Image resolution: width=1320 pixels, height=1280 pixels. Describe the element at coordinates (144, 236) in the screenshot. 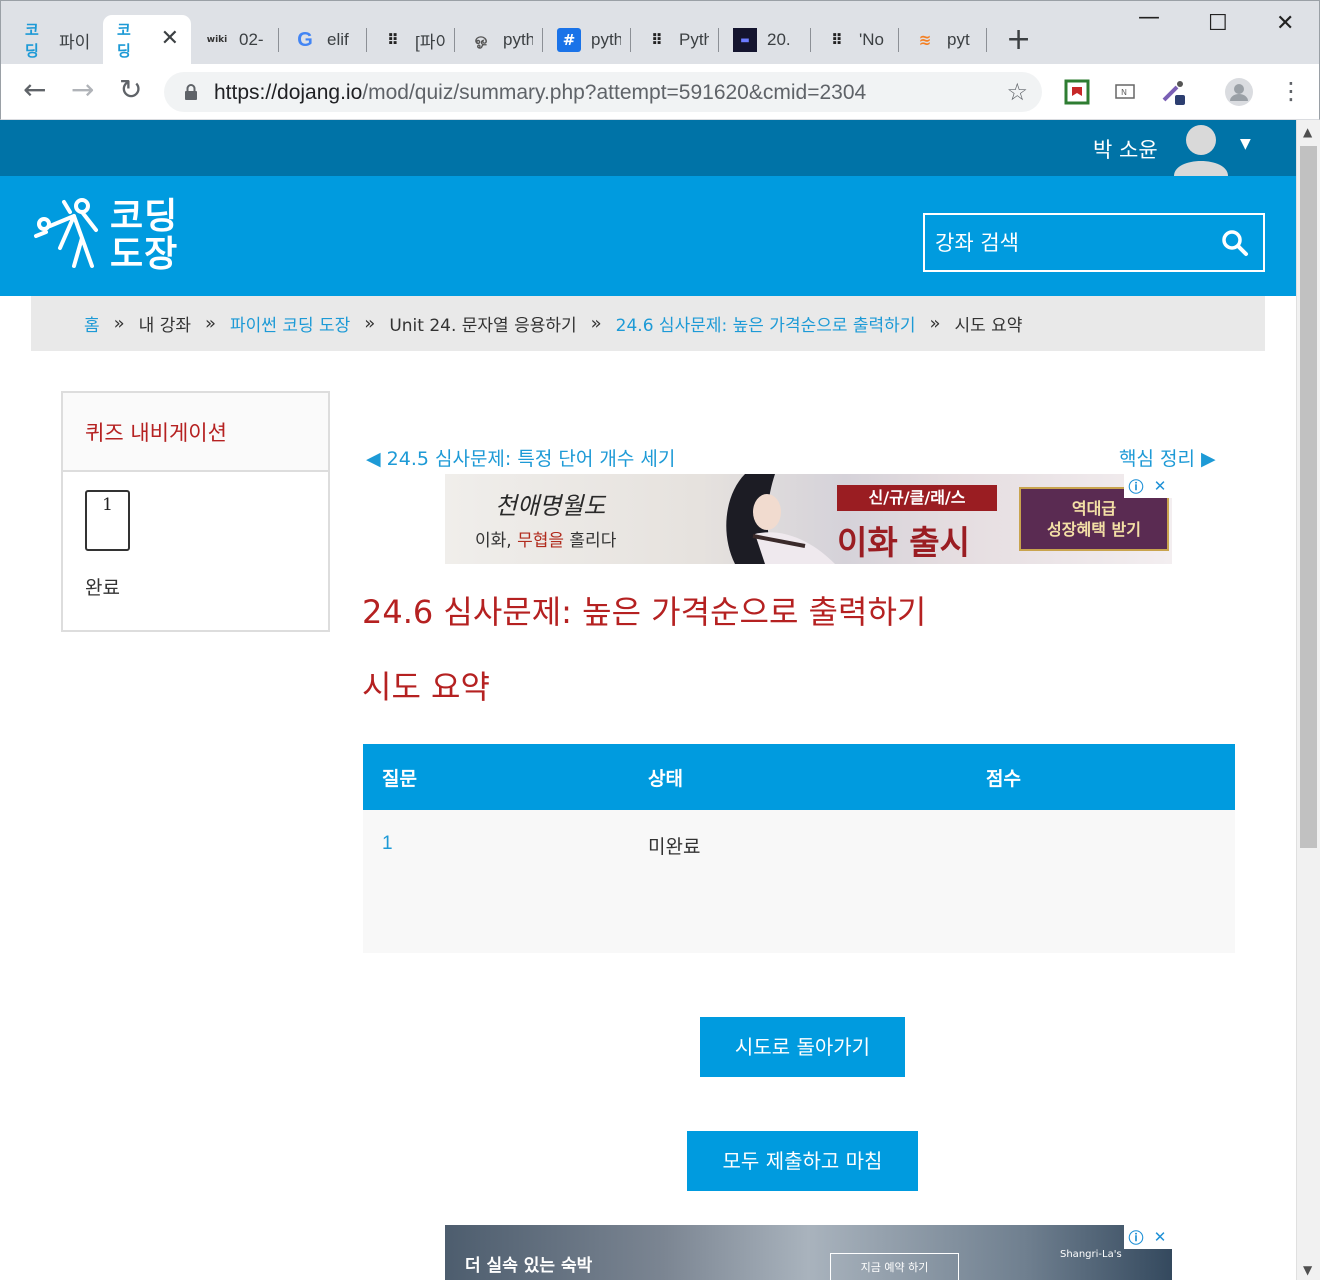

I see `site-logo-text: 코딩 도장` at that location.